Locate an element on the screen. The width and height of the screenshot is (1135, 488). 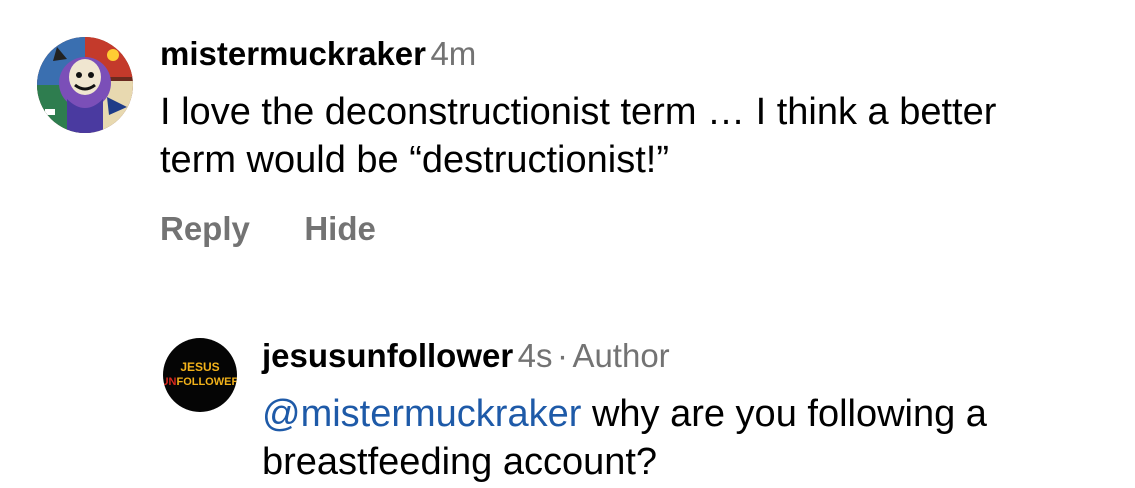
hide-button: Hide is located at coordinates (340, 229).